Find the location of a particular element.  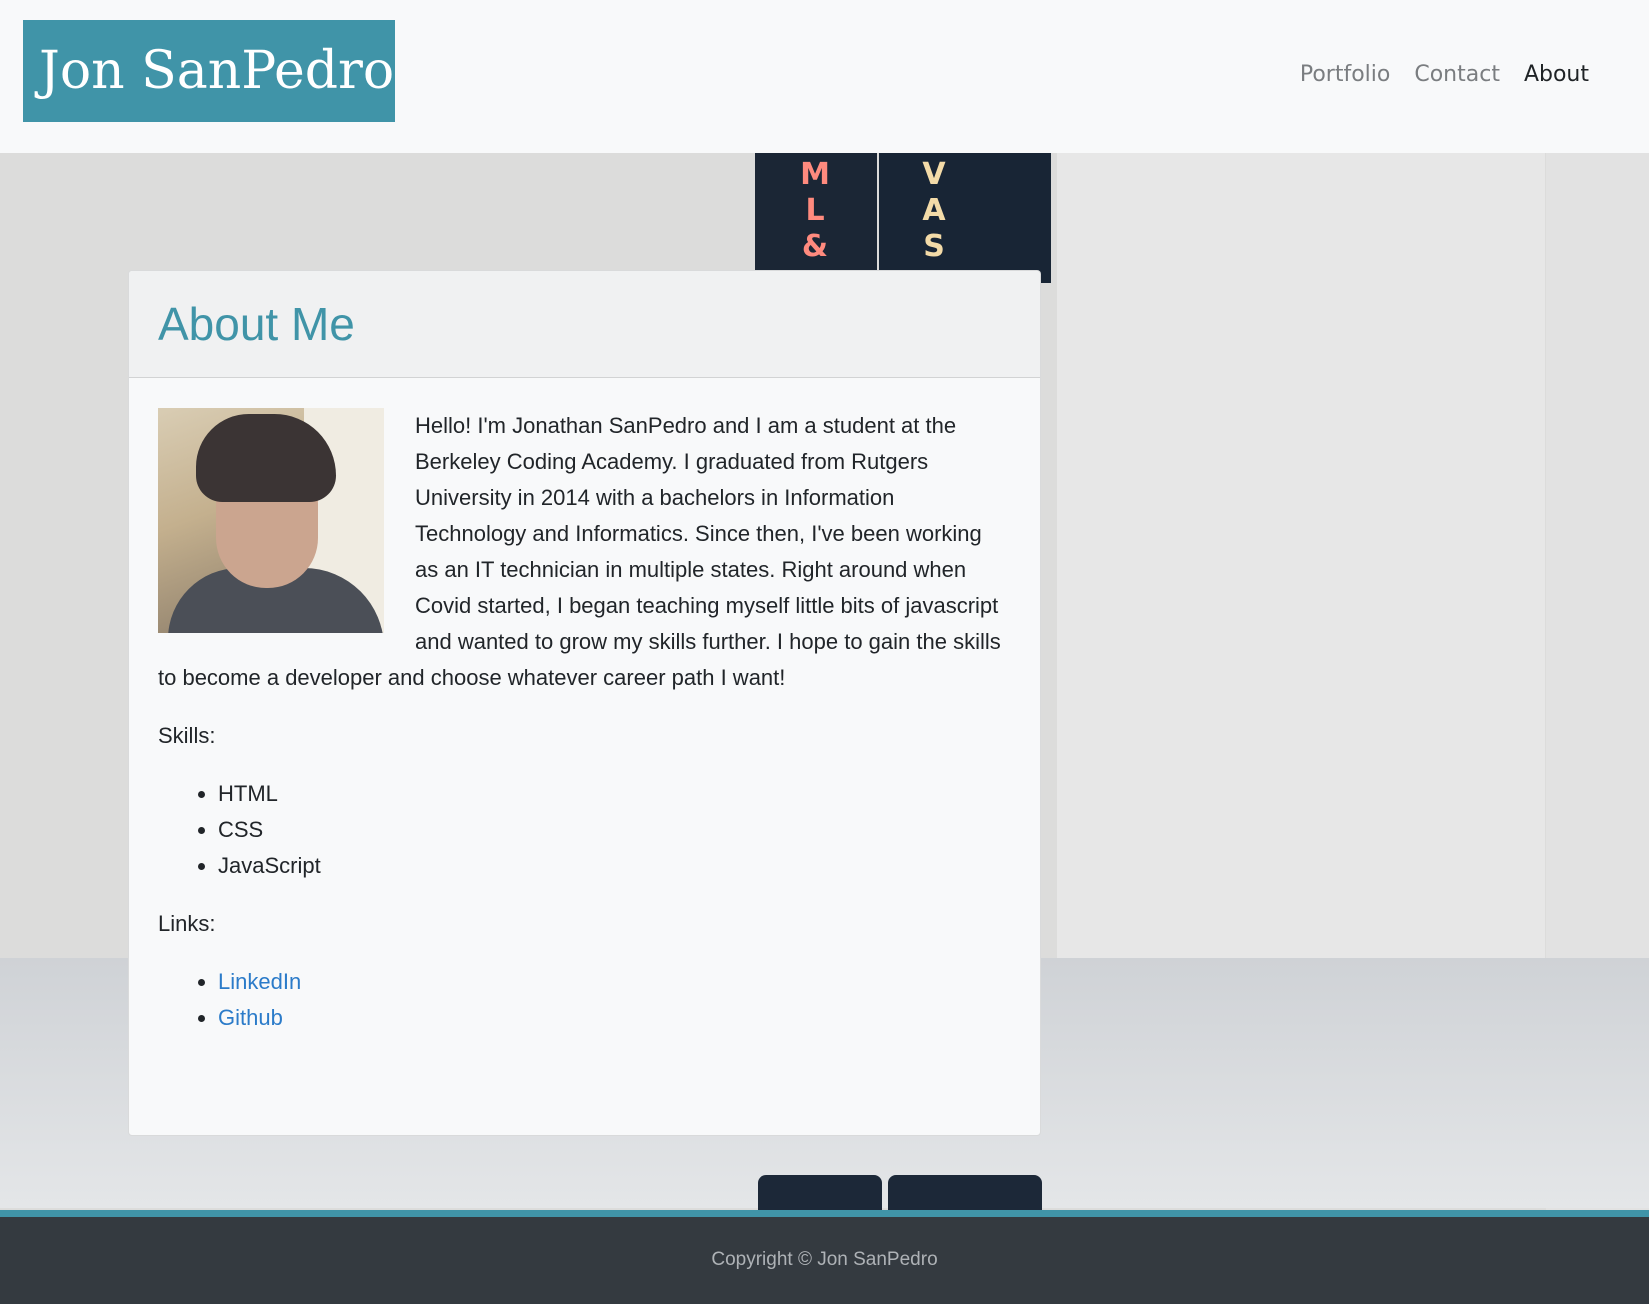

copyright-text: Copyright © Jon SanPedro is located at coordinates (824, 1259).